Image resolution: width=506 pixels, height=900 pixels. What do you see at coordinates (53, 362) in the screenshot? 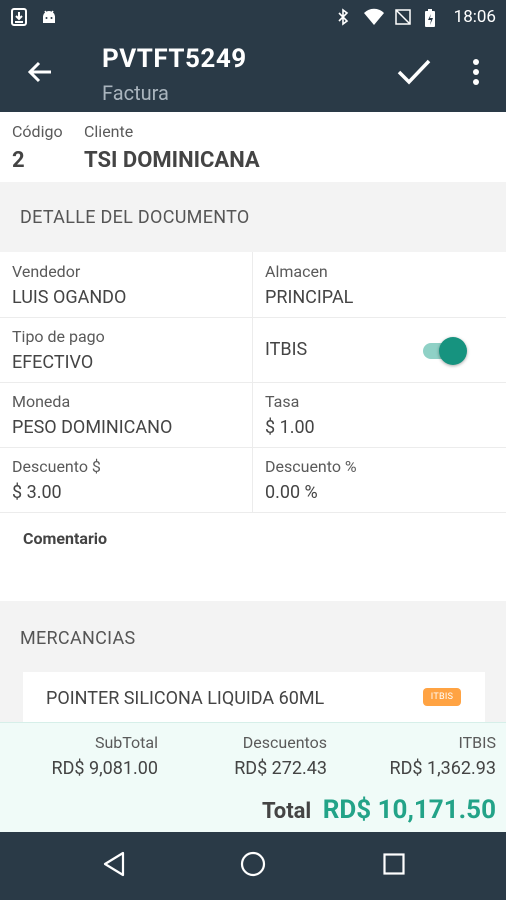
I see `tipo-pago-value: EFECTIVO` at bounding box center [53, 362].